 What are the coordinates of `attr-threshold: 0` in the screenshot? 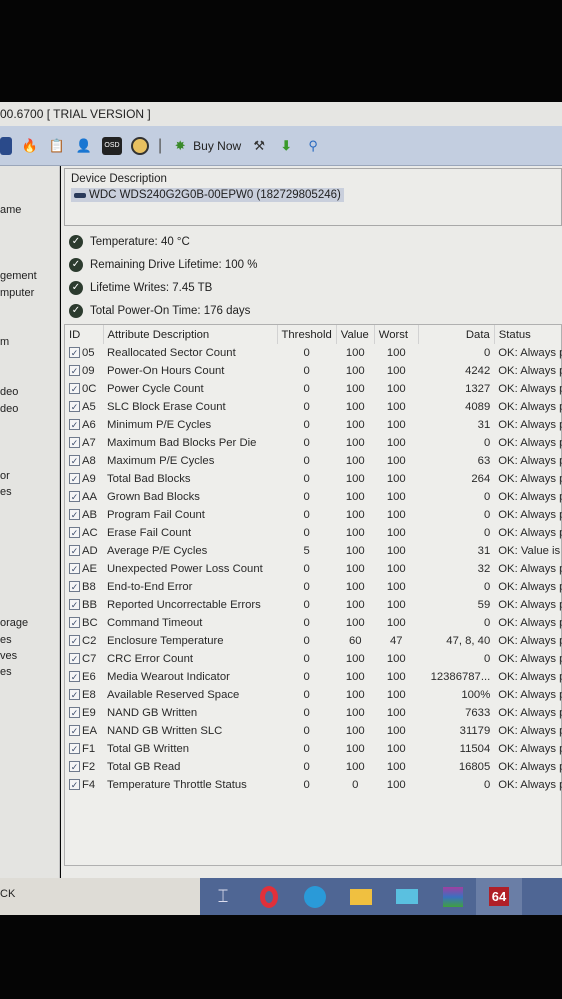 It's located at (306, 533).